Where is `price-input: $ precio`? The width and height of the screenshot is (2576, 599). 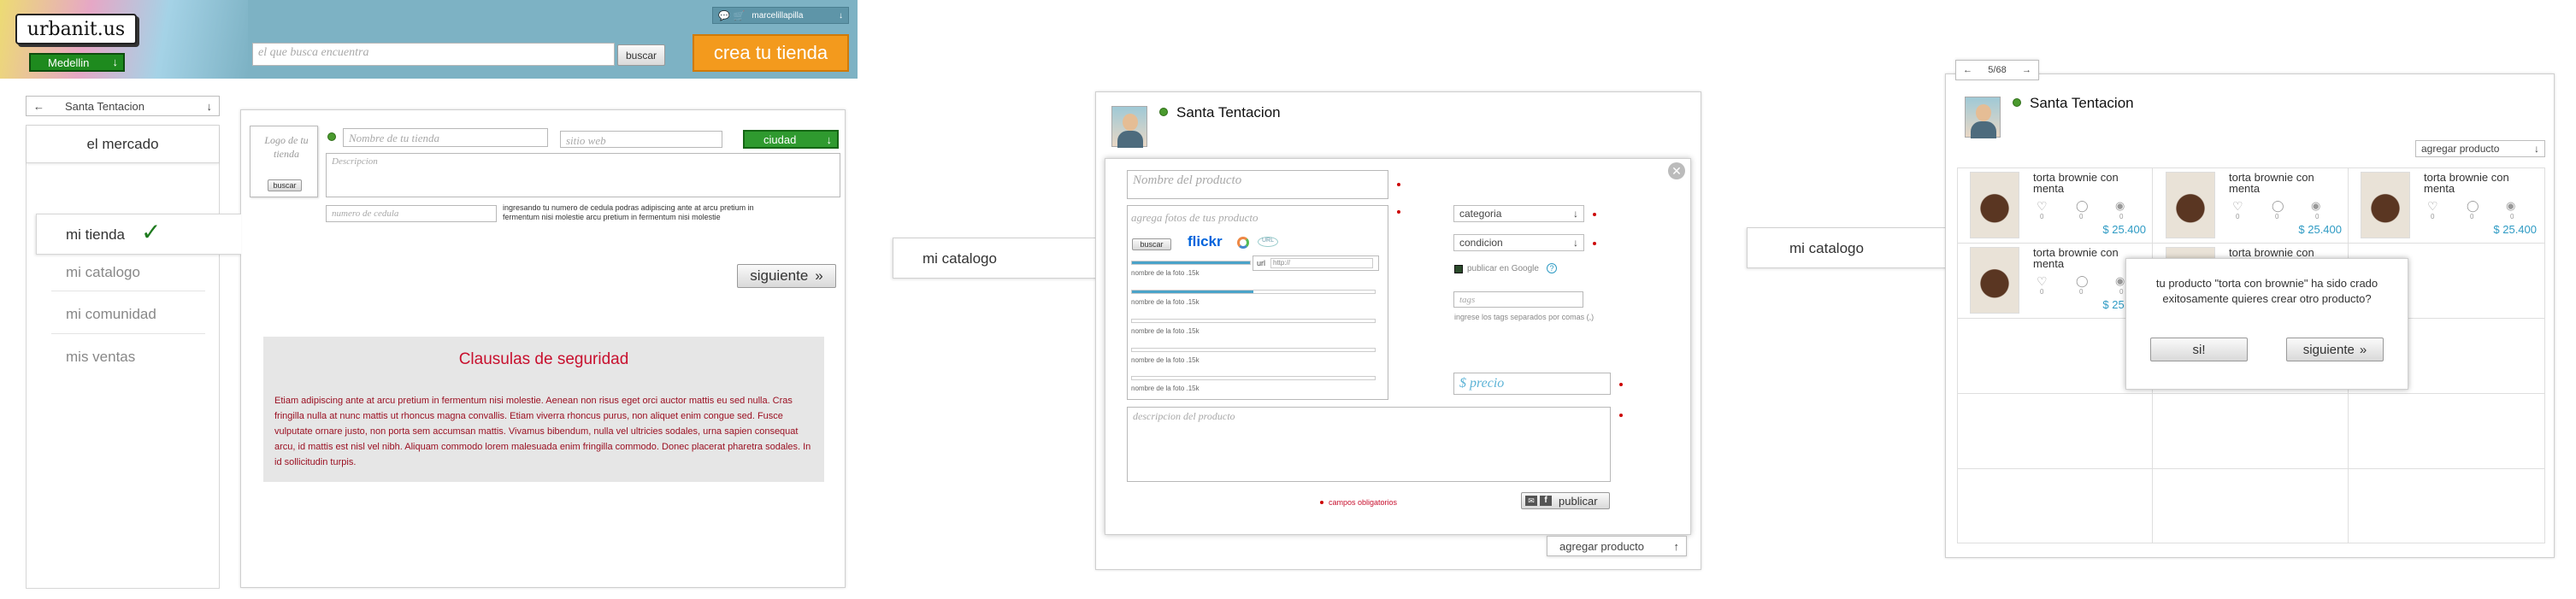
price-input: $ precio is located at coordinates (1532, 384).